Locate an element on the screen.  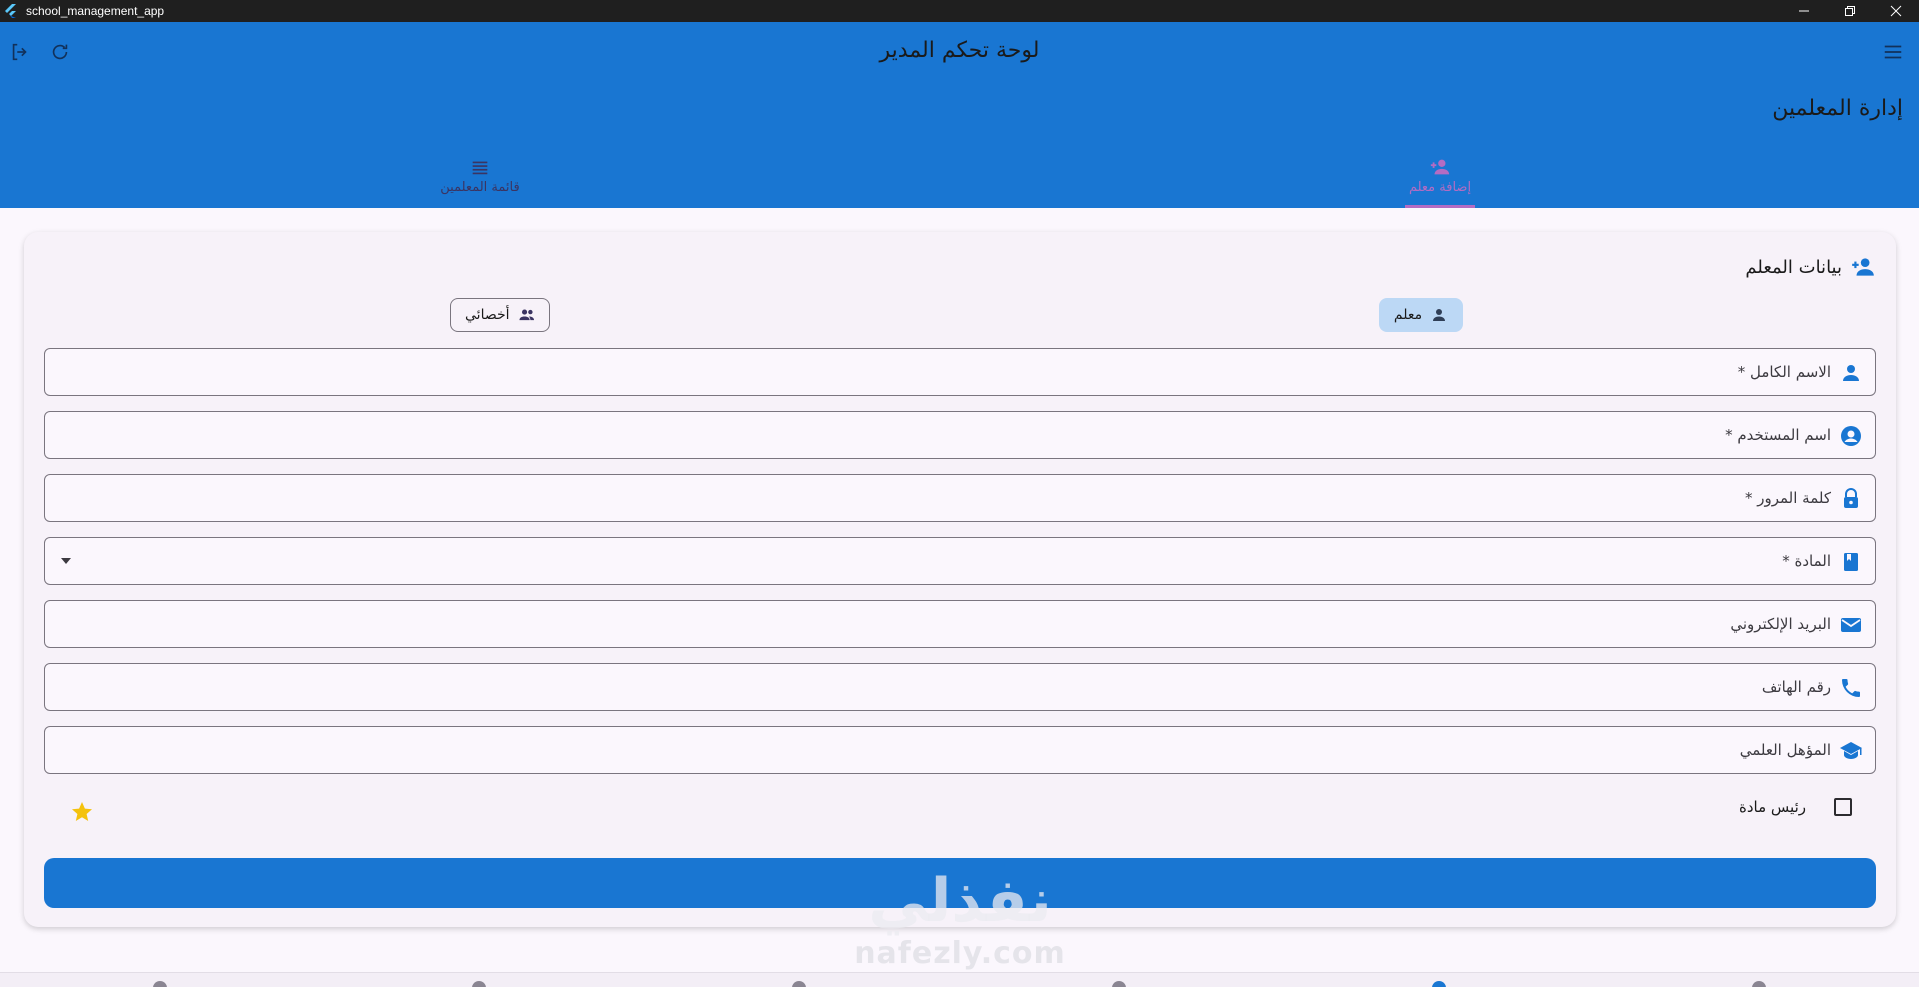
school-icon is located at coordinates (1851, 751).